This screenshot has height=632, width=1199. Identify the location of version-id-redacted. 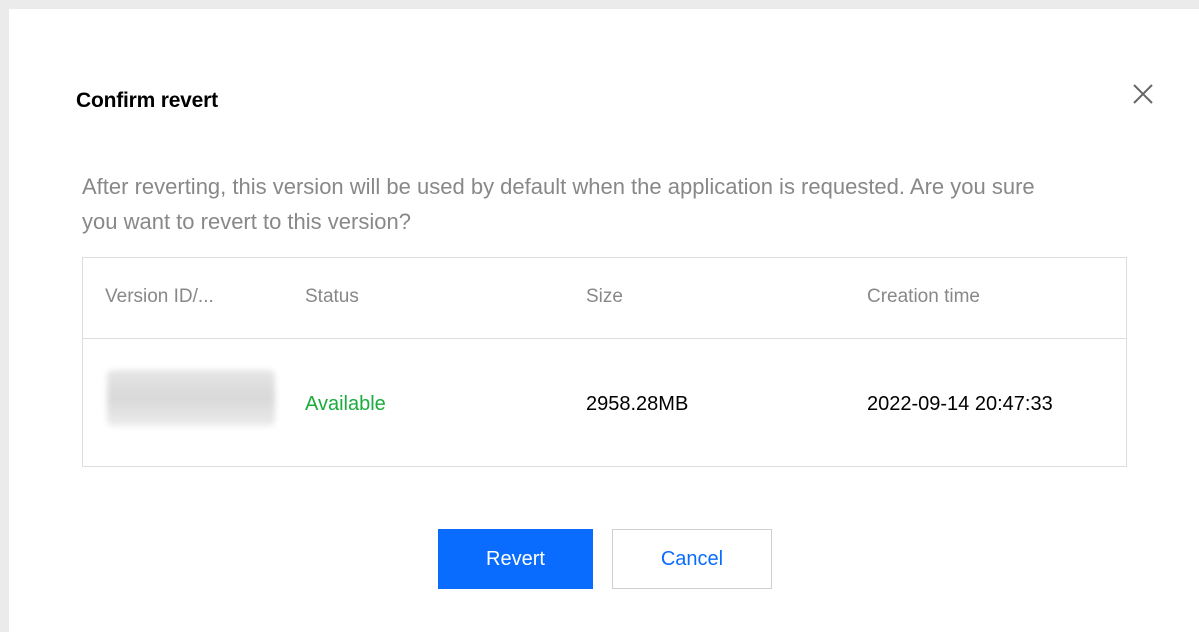
(191, 398).